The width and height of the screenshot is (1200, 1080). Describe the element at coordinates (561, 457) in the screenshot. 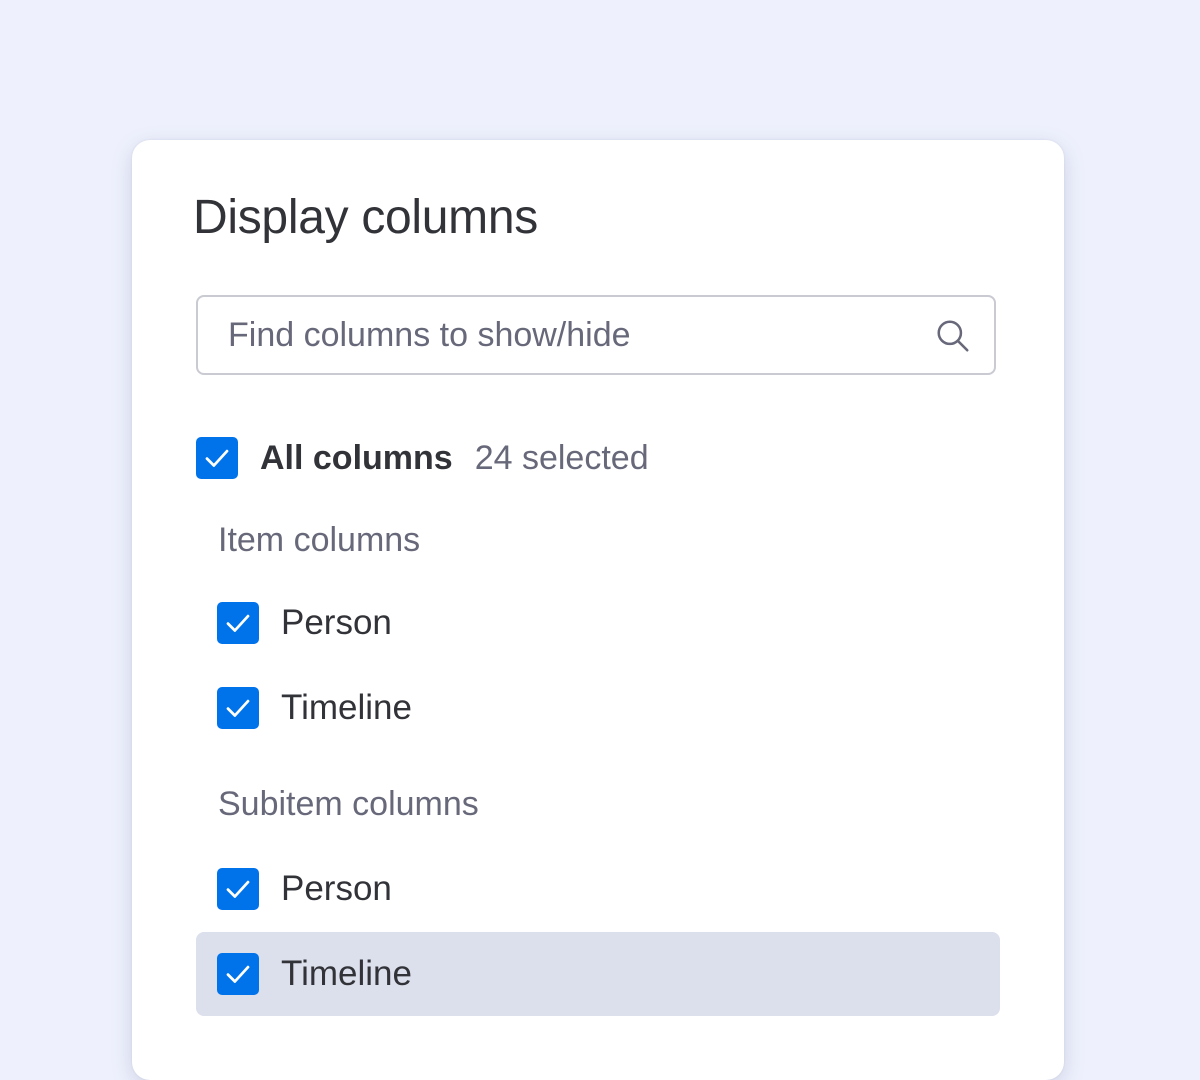

I see `selected-count: 24 selected` at that location.